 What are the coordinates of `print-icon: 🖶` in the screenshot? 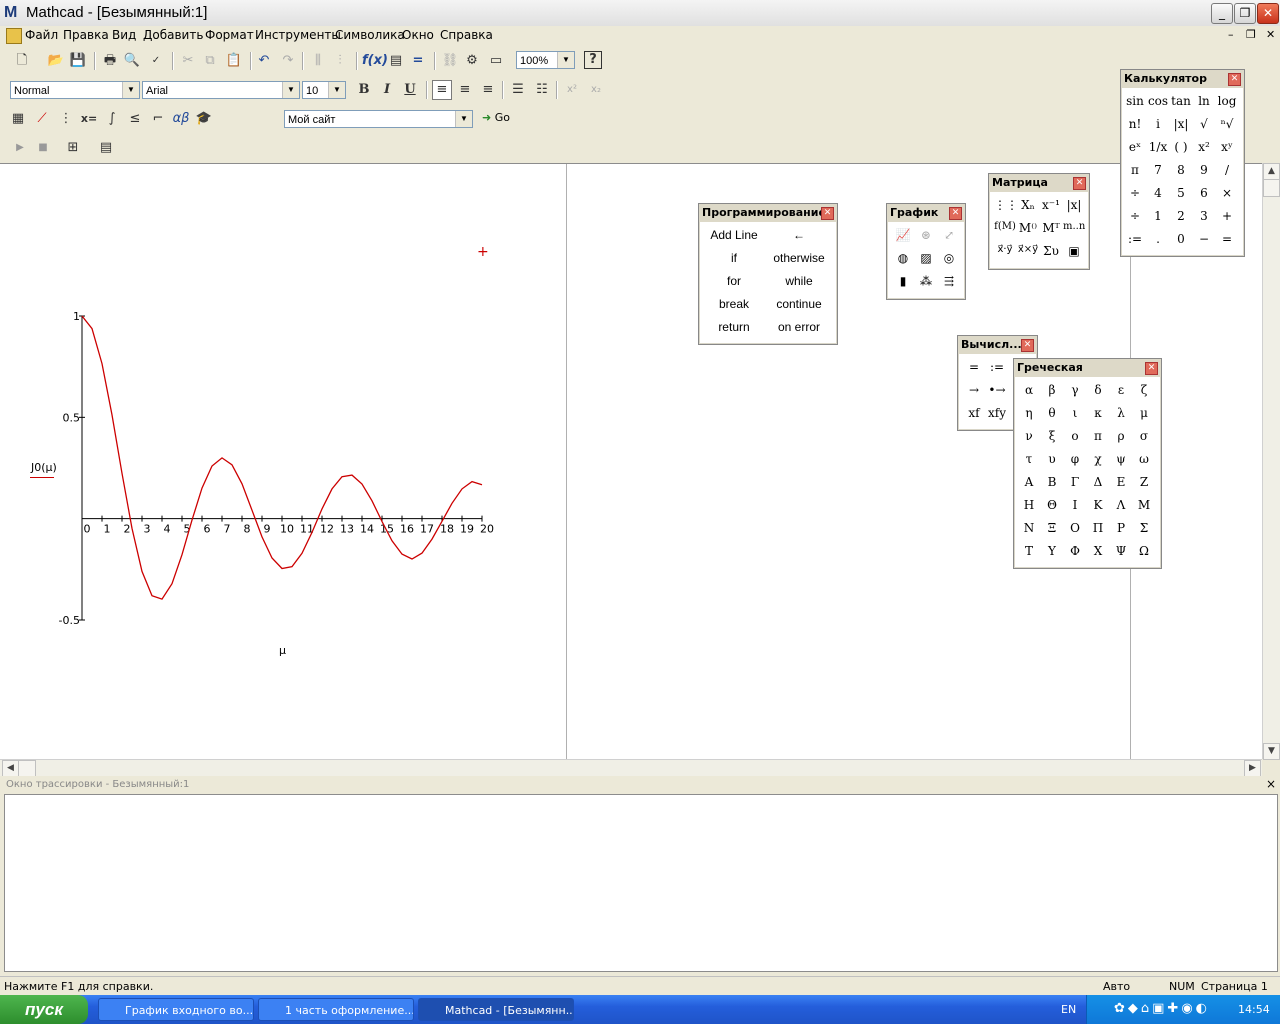 It's located at (110, 61).